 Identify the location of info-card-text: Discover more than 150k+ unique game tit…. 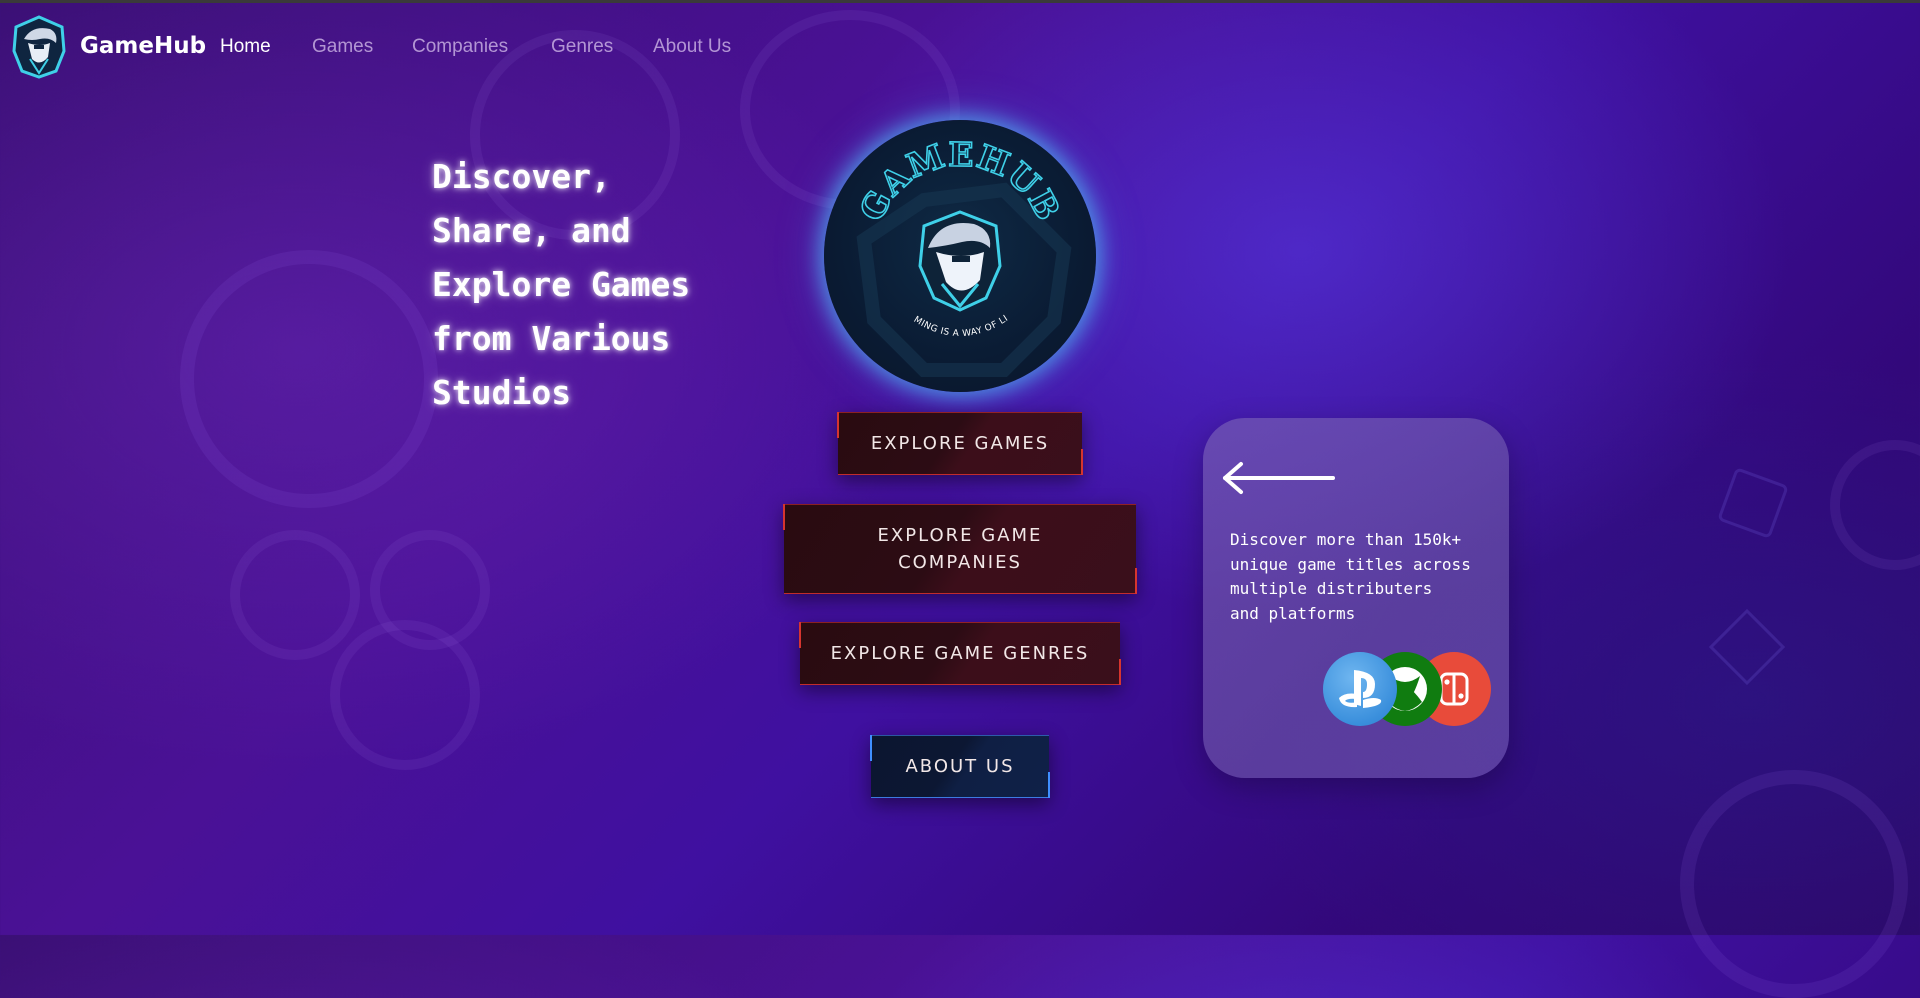
(1365, 577).